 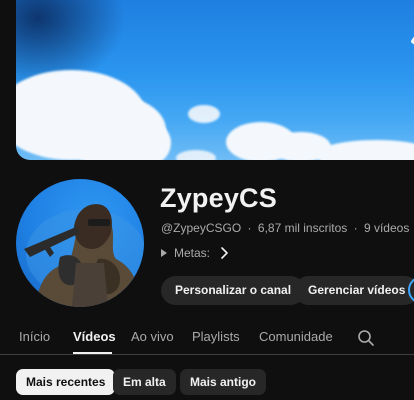 What do you see at coordinates (233, 290) in the screenshot?
I see `customize-channel-button: Personalizar o canal` at bounding box center [233, 290].